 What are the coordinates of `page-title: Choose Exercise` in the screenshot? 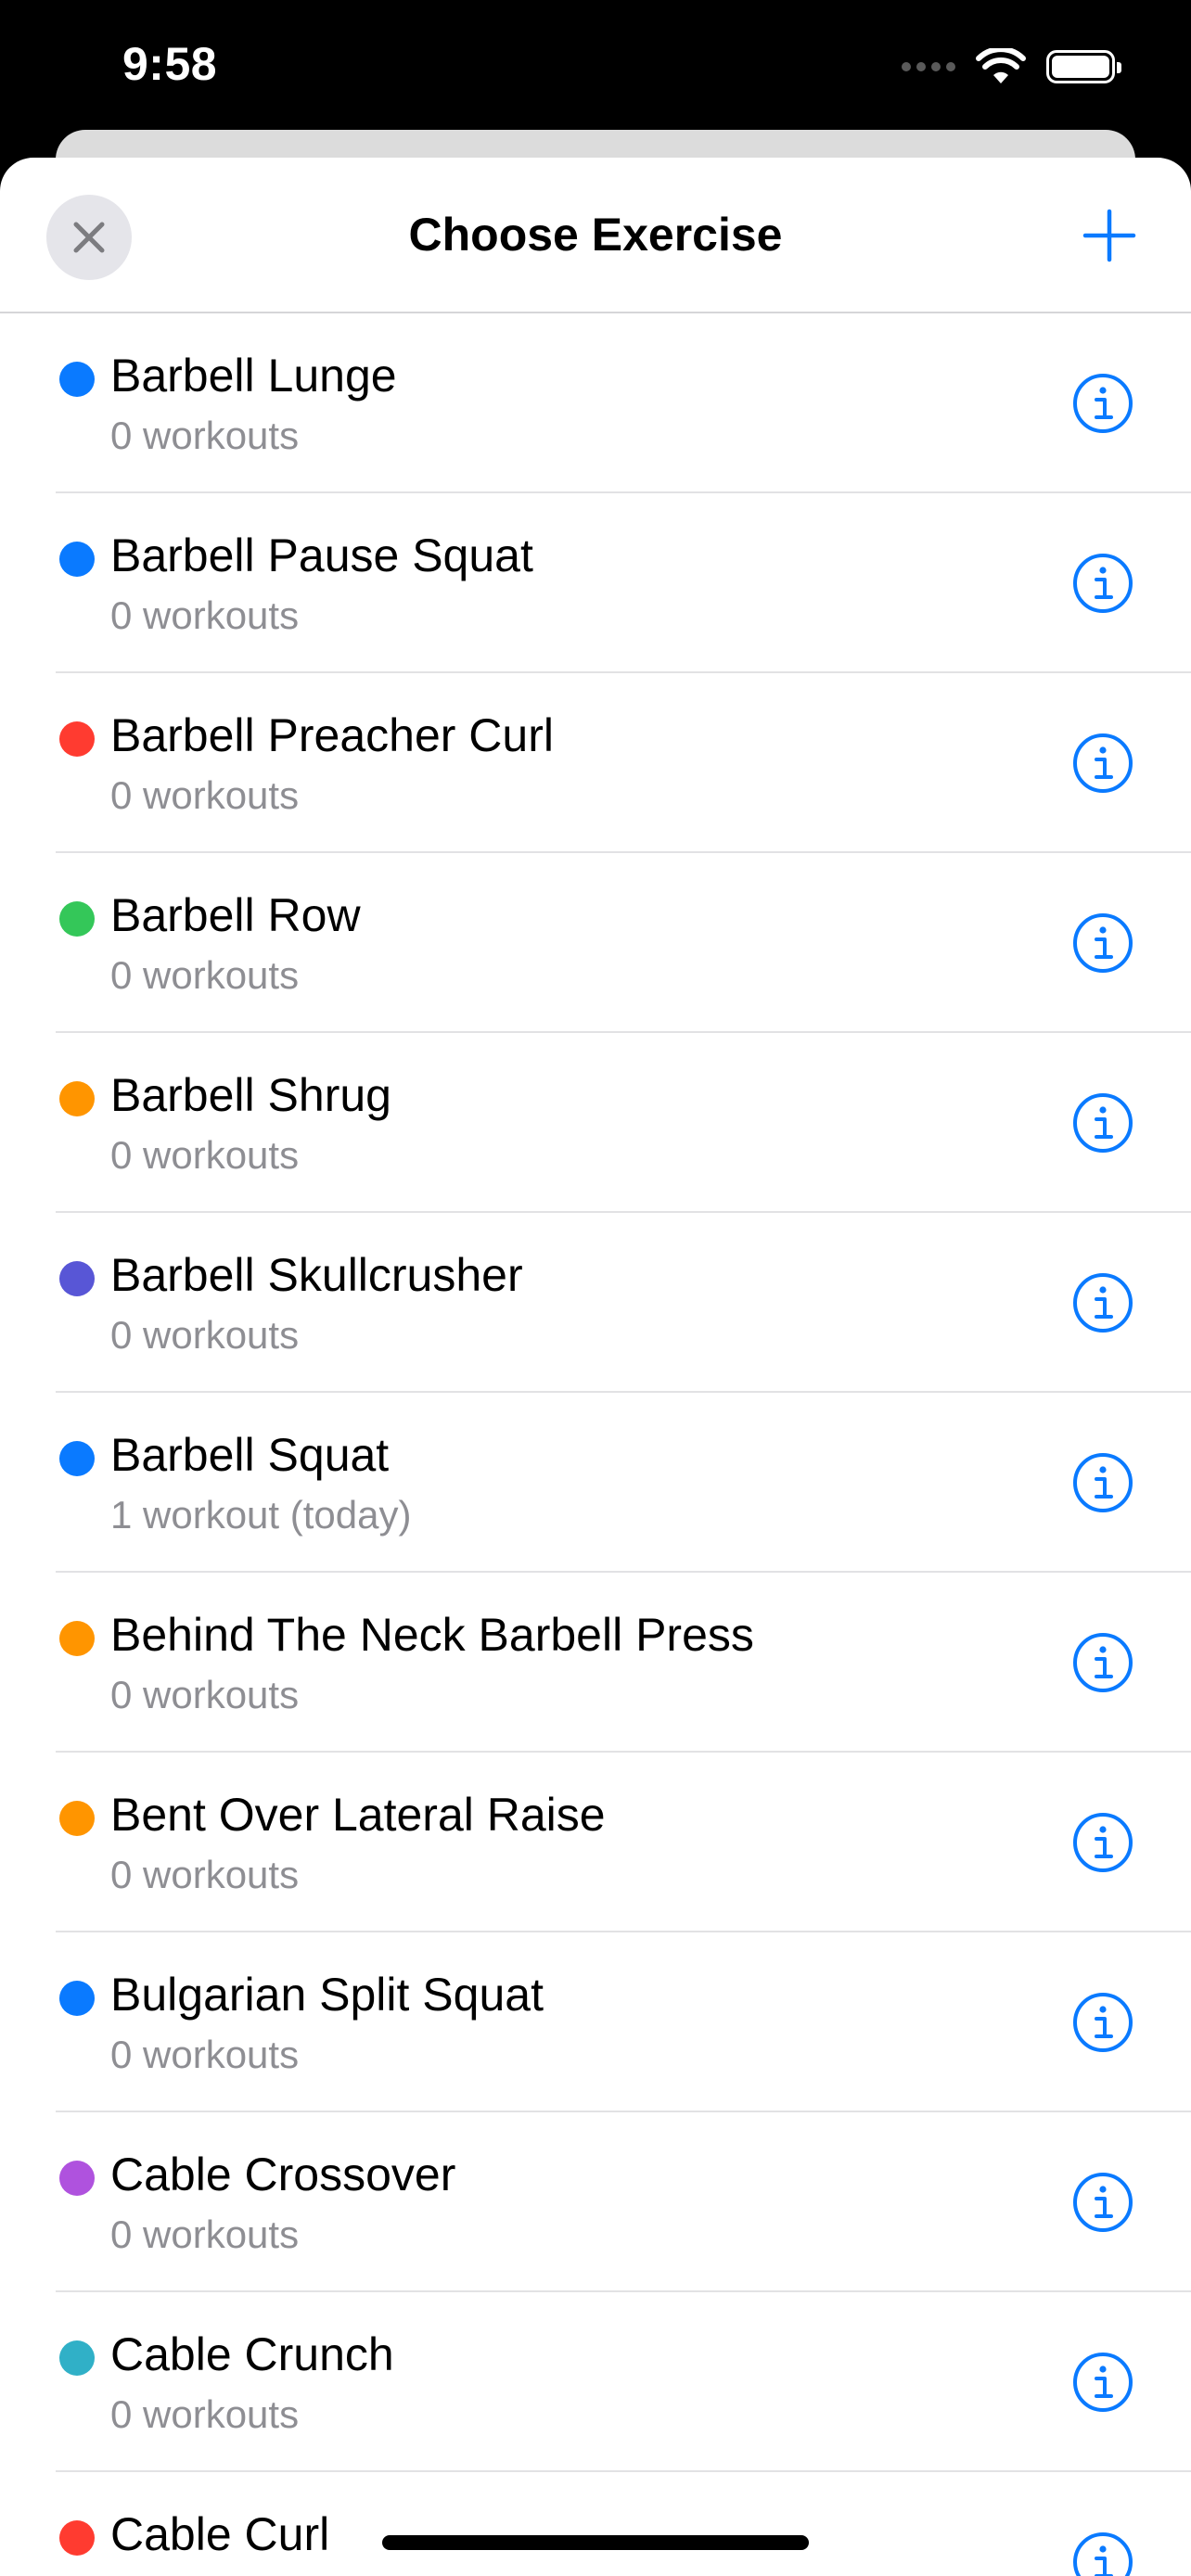 It's located at (595, 235).